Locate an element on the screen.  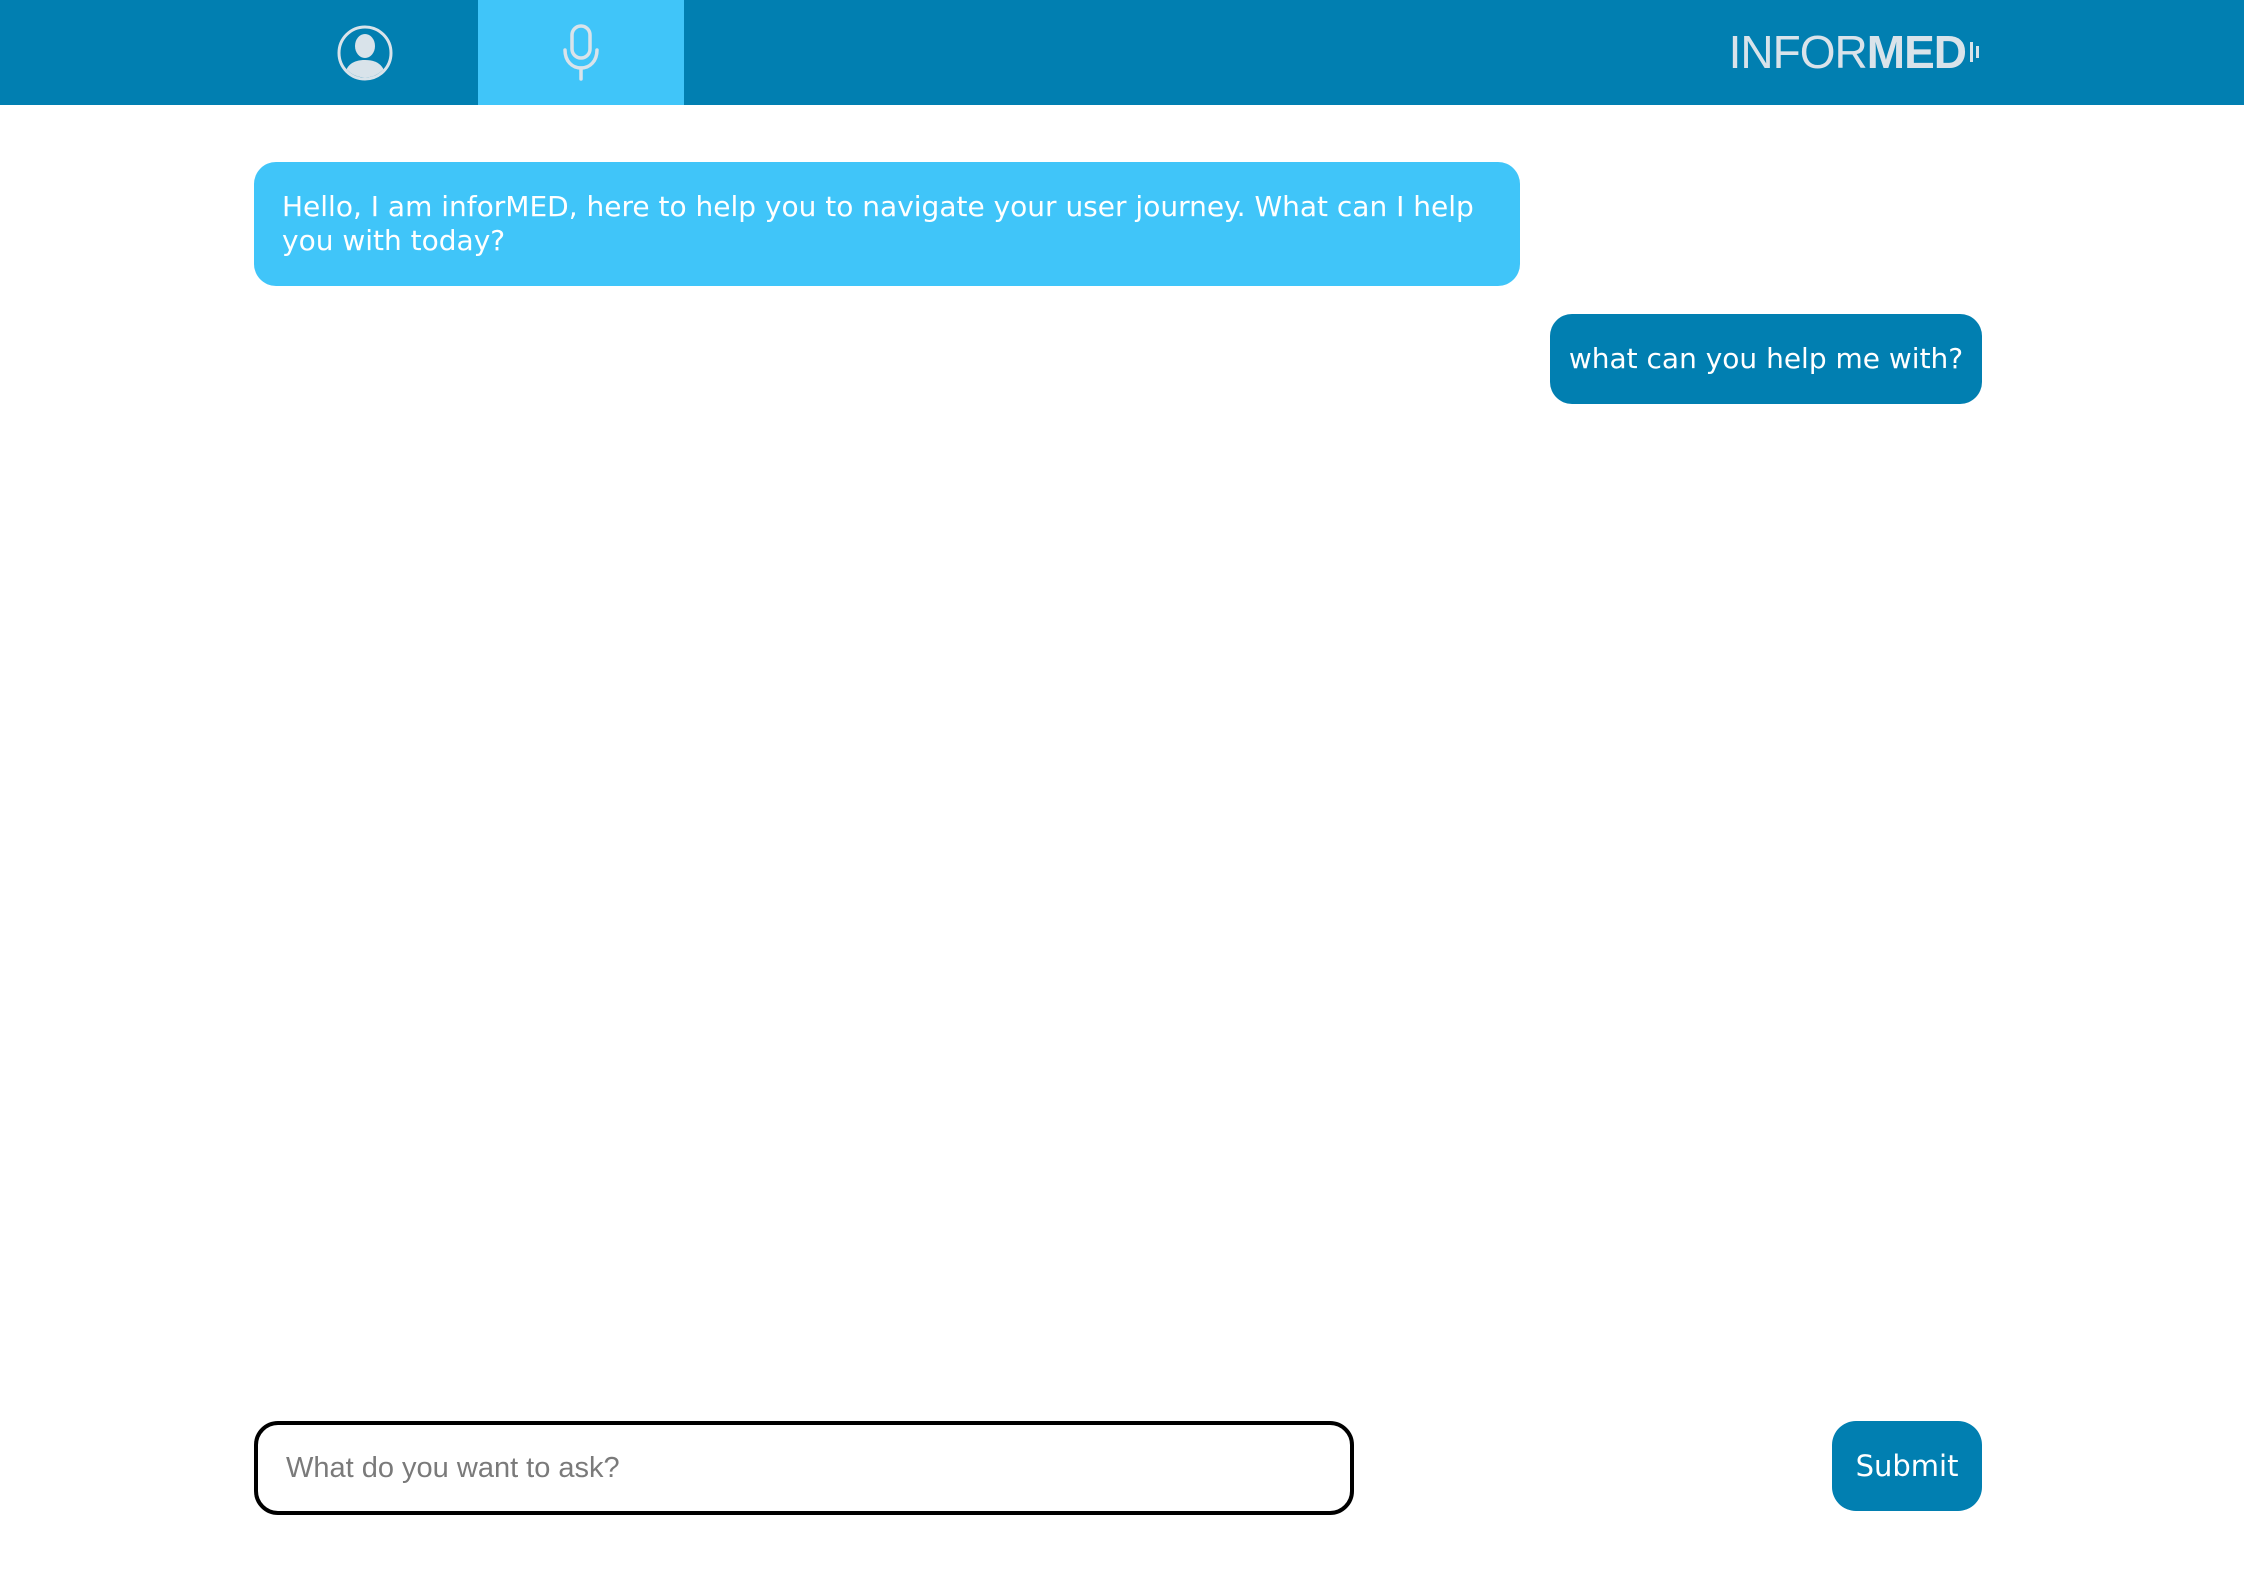
tab-voice is located at coordinates (581, 52).